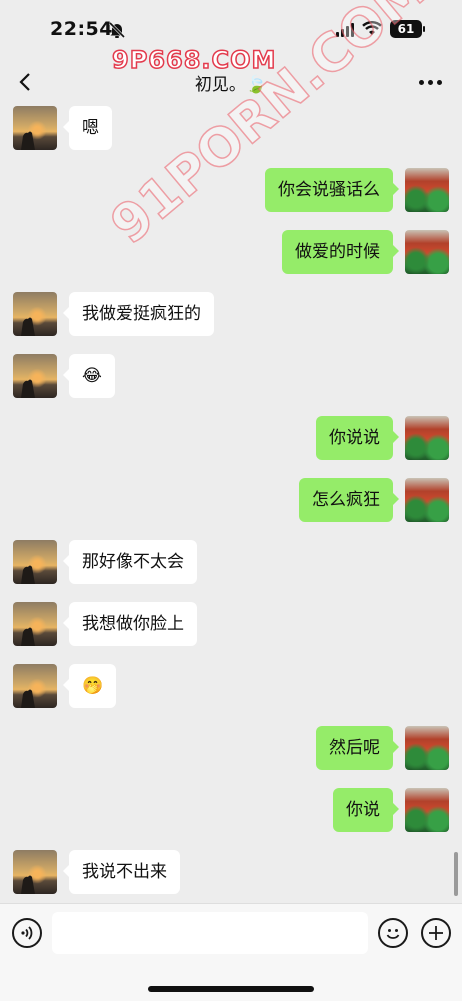 The height and width of the screenshot is (1001, 462). What do you see at coordinates (130, 624) in the screenshot?
I see `message-bubble-other: 我想做你脸上` at bounding box center [130, 624].